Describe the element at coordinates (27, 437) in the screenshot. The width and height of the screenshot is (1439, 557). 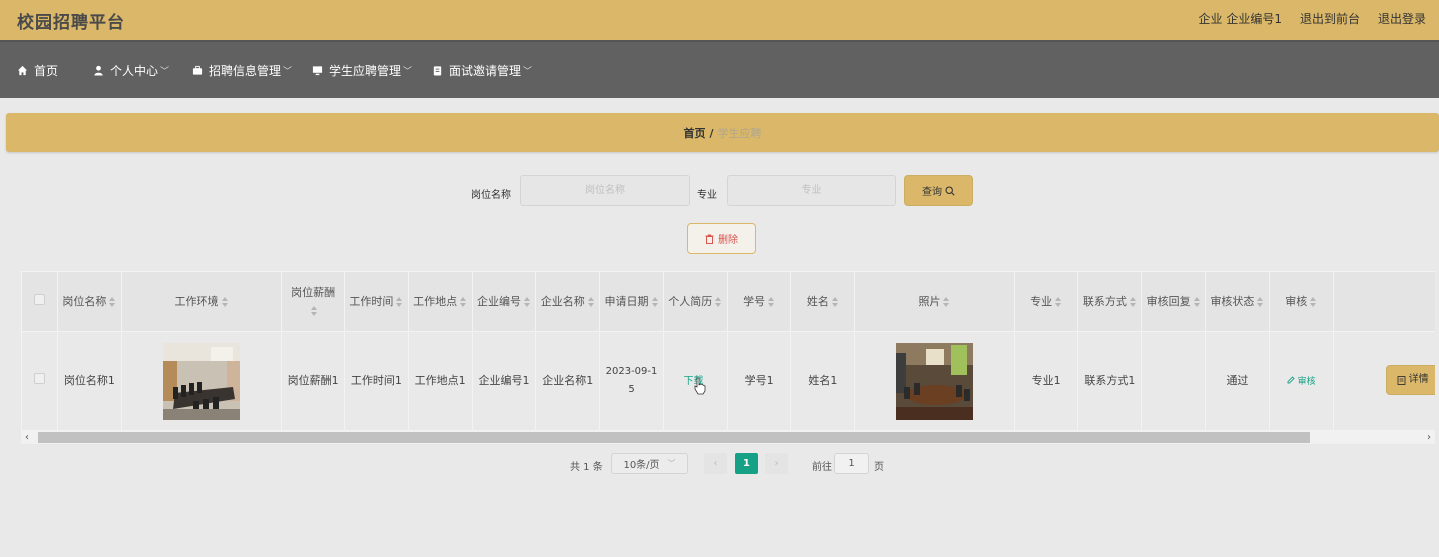
I see `scroll-left-icon: ‹` at that location.